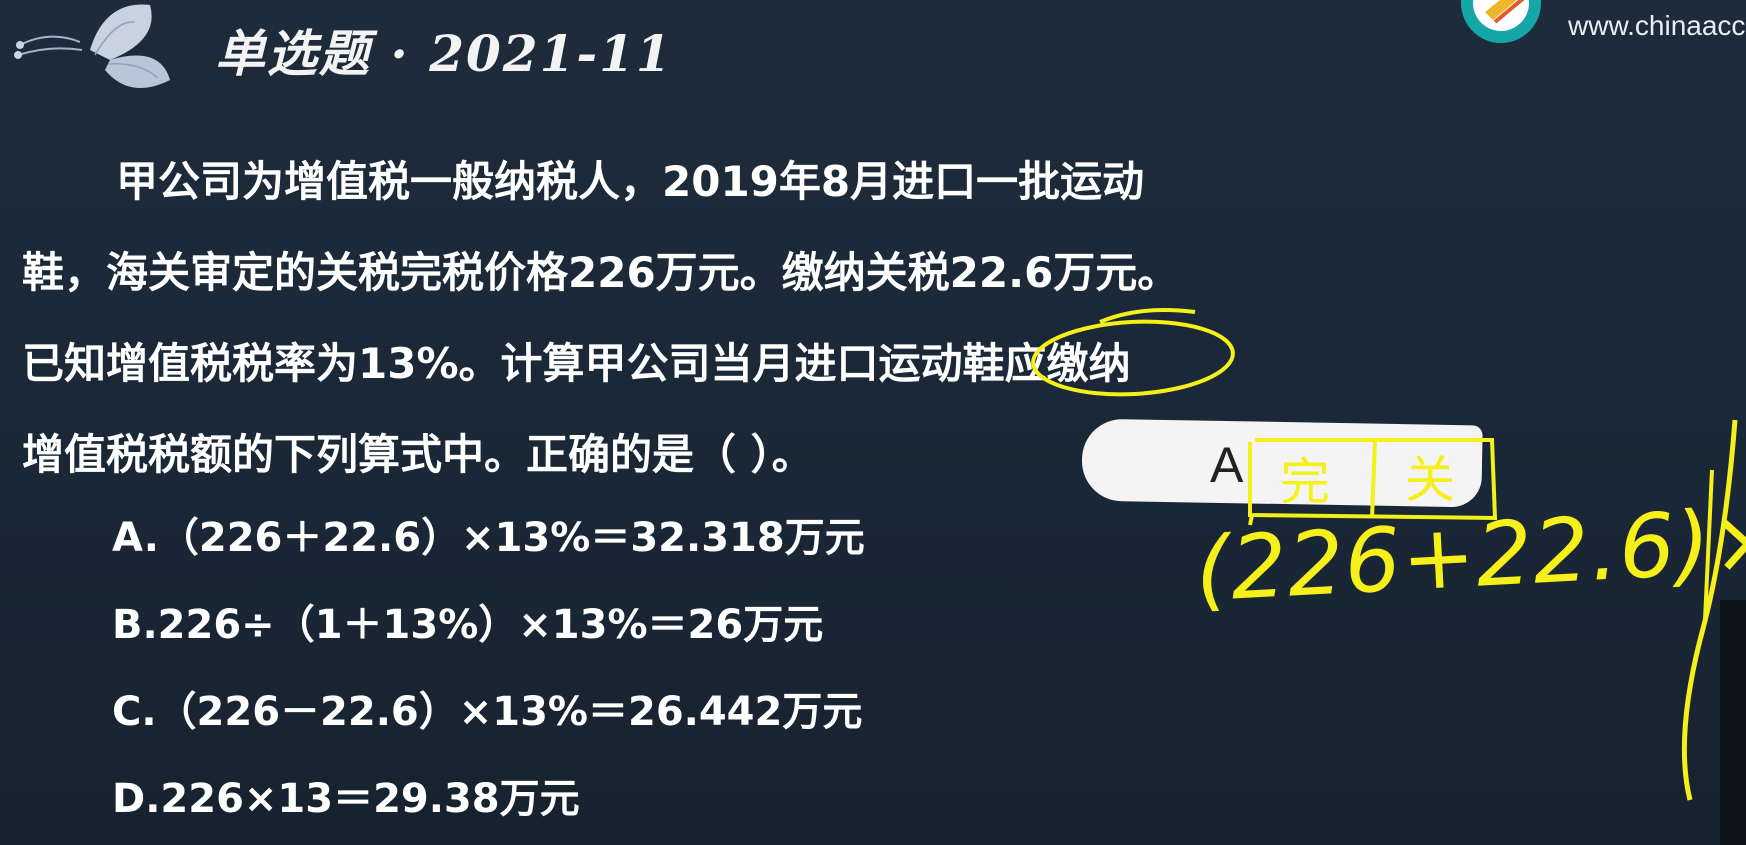 The height and width of the screenshot is (845, 1746). I want to click on site-url: www.chinaacc, so click(1657, 25).